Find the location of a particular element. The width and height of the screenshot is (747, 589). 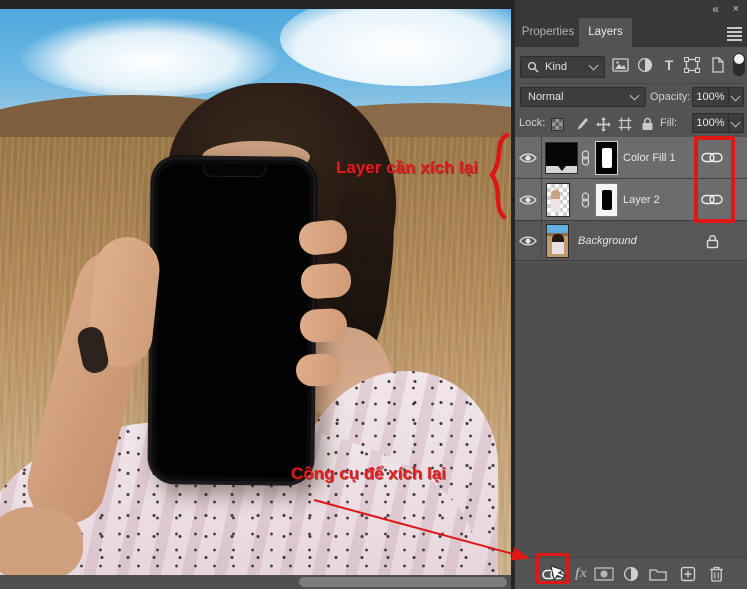

fill-dropdown-button is located at coordinates (736, 123).